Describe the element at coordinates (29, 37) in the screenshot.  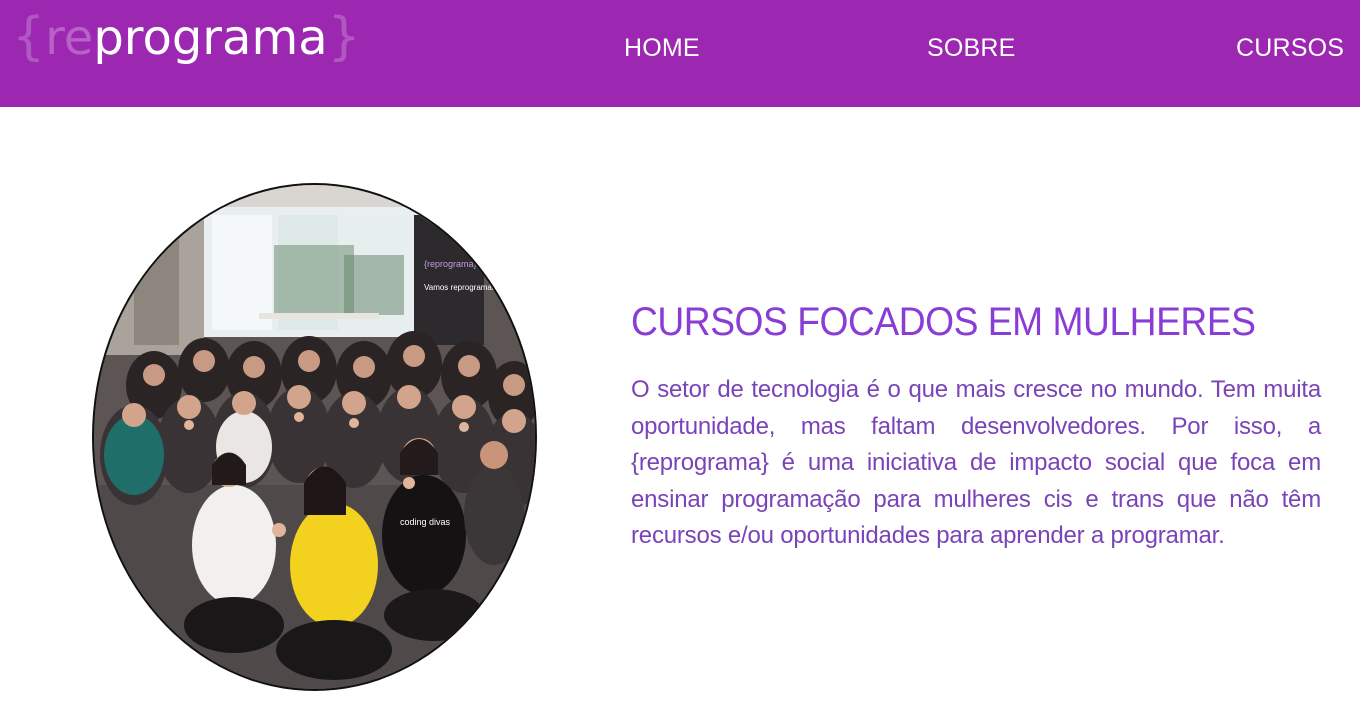
I see `logo-open-brace: {` at that location.